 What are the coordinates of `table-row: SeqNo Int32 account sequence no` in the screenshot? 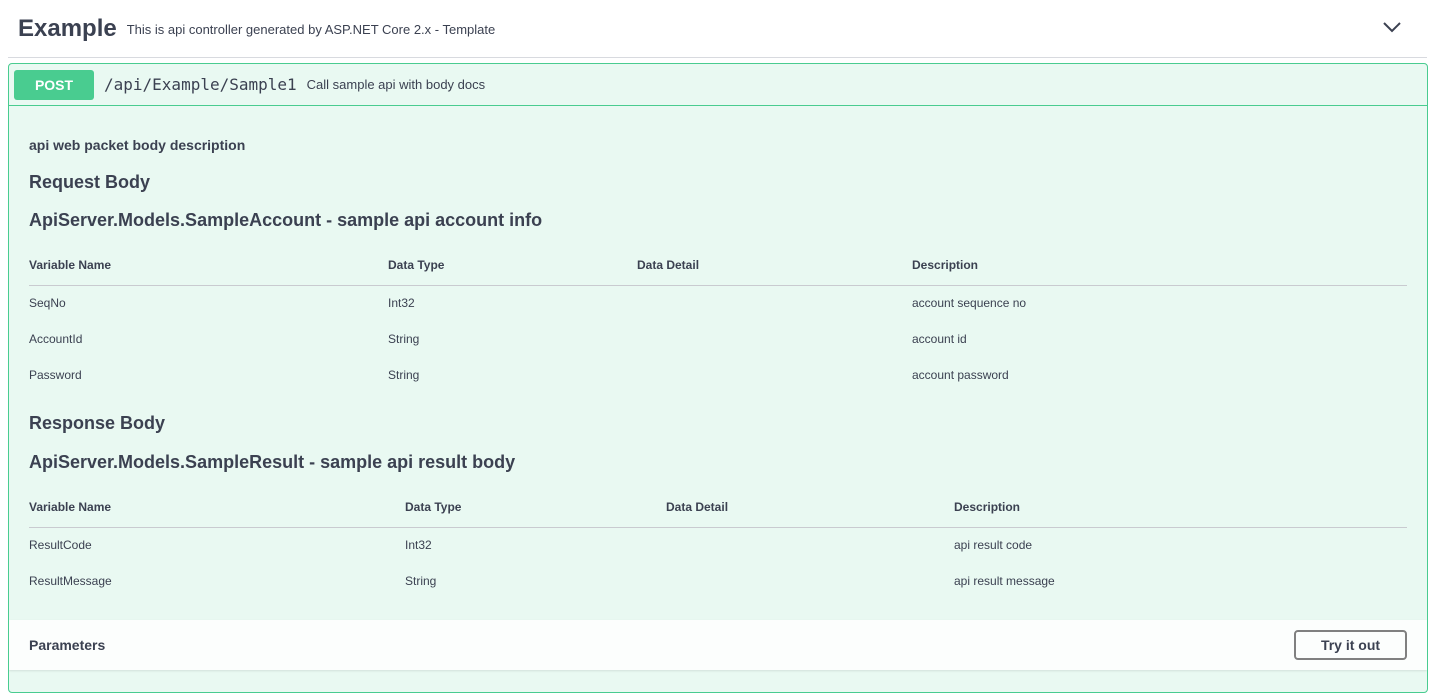 It's located at (718, 303).